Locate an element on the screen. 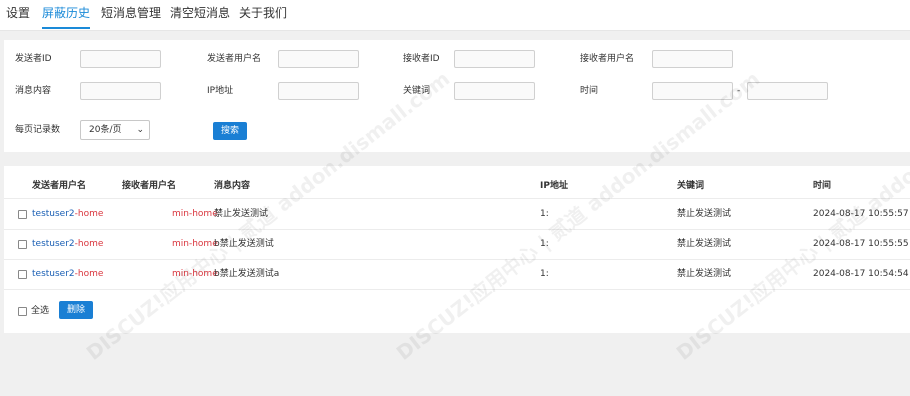 The height and width of the screenshot is (396, 910). col-header-time: 时间 is located at coordinates (822, 186).